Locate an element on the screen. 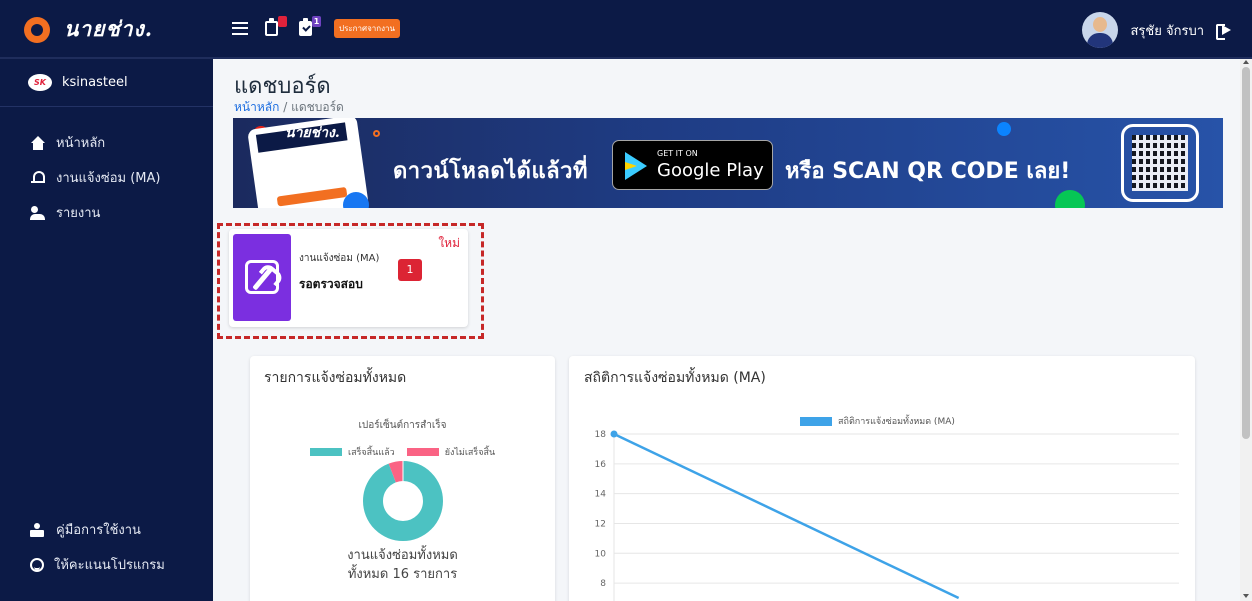 The height and width of the screenshot is (601, 1252). checked-badge: 1 is located at coordinates (316, 21).